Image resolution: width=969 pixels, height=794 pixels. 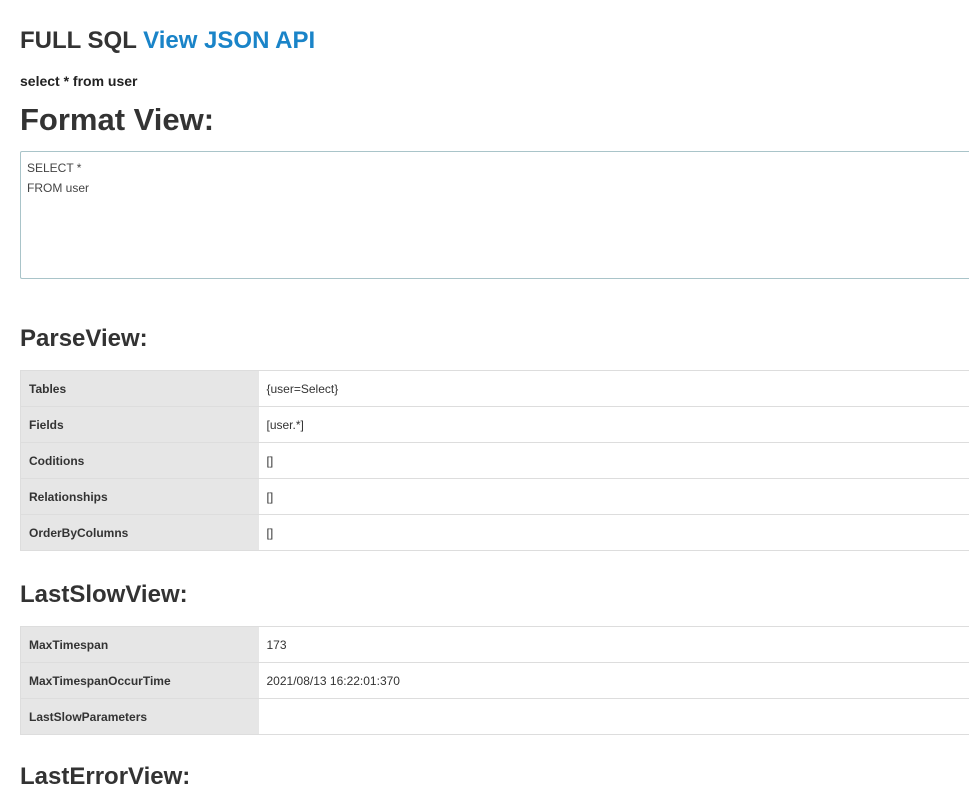 What do you see at coordinates (613, 424) in the screenshot?
I see `row-value: [user.*]` at bounding box center [613, 424].